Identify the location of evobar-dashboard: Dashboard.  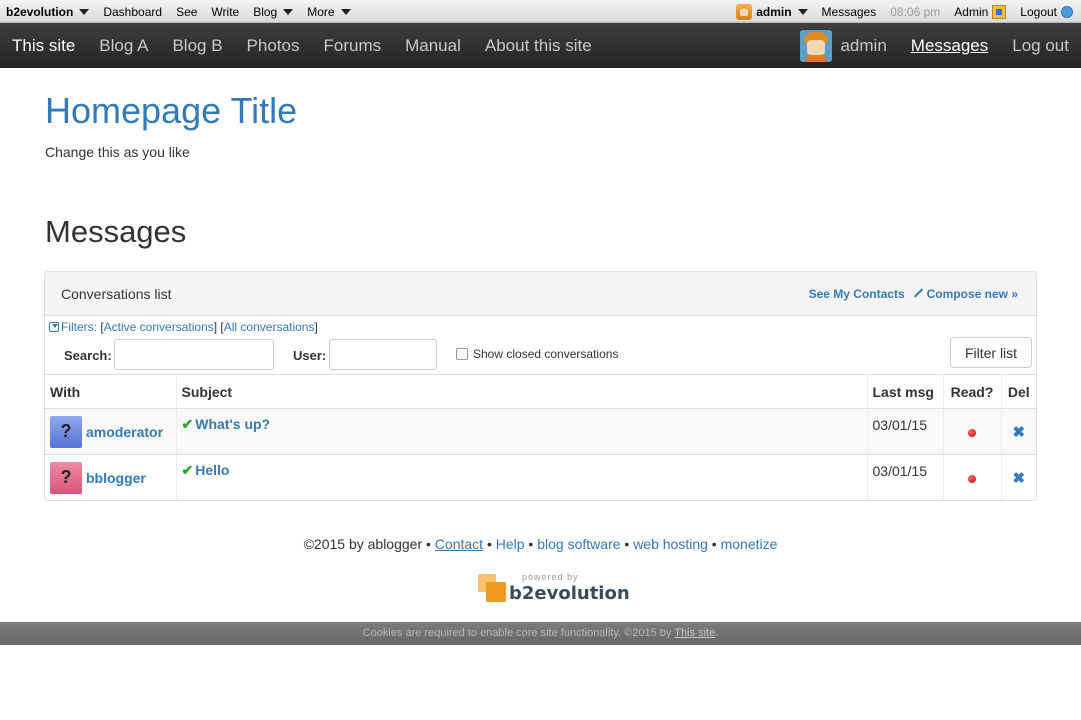
(132, 12).